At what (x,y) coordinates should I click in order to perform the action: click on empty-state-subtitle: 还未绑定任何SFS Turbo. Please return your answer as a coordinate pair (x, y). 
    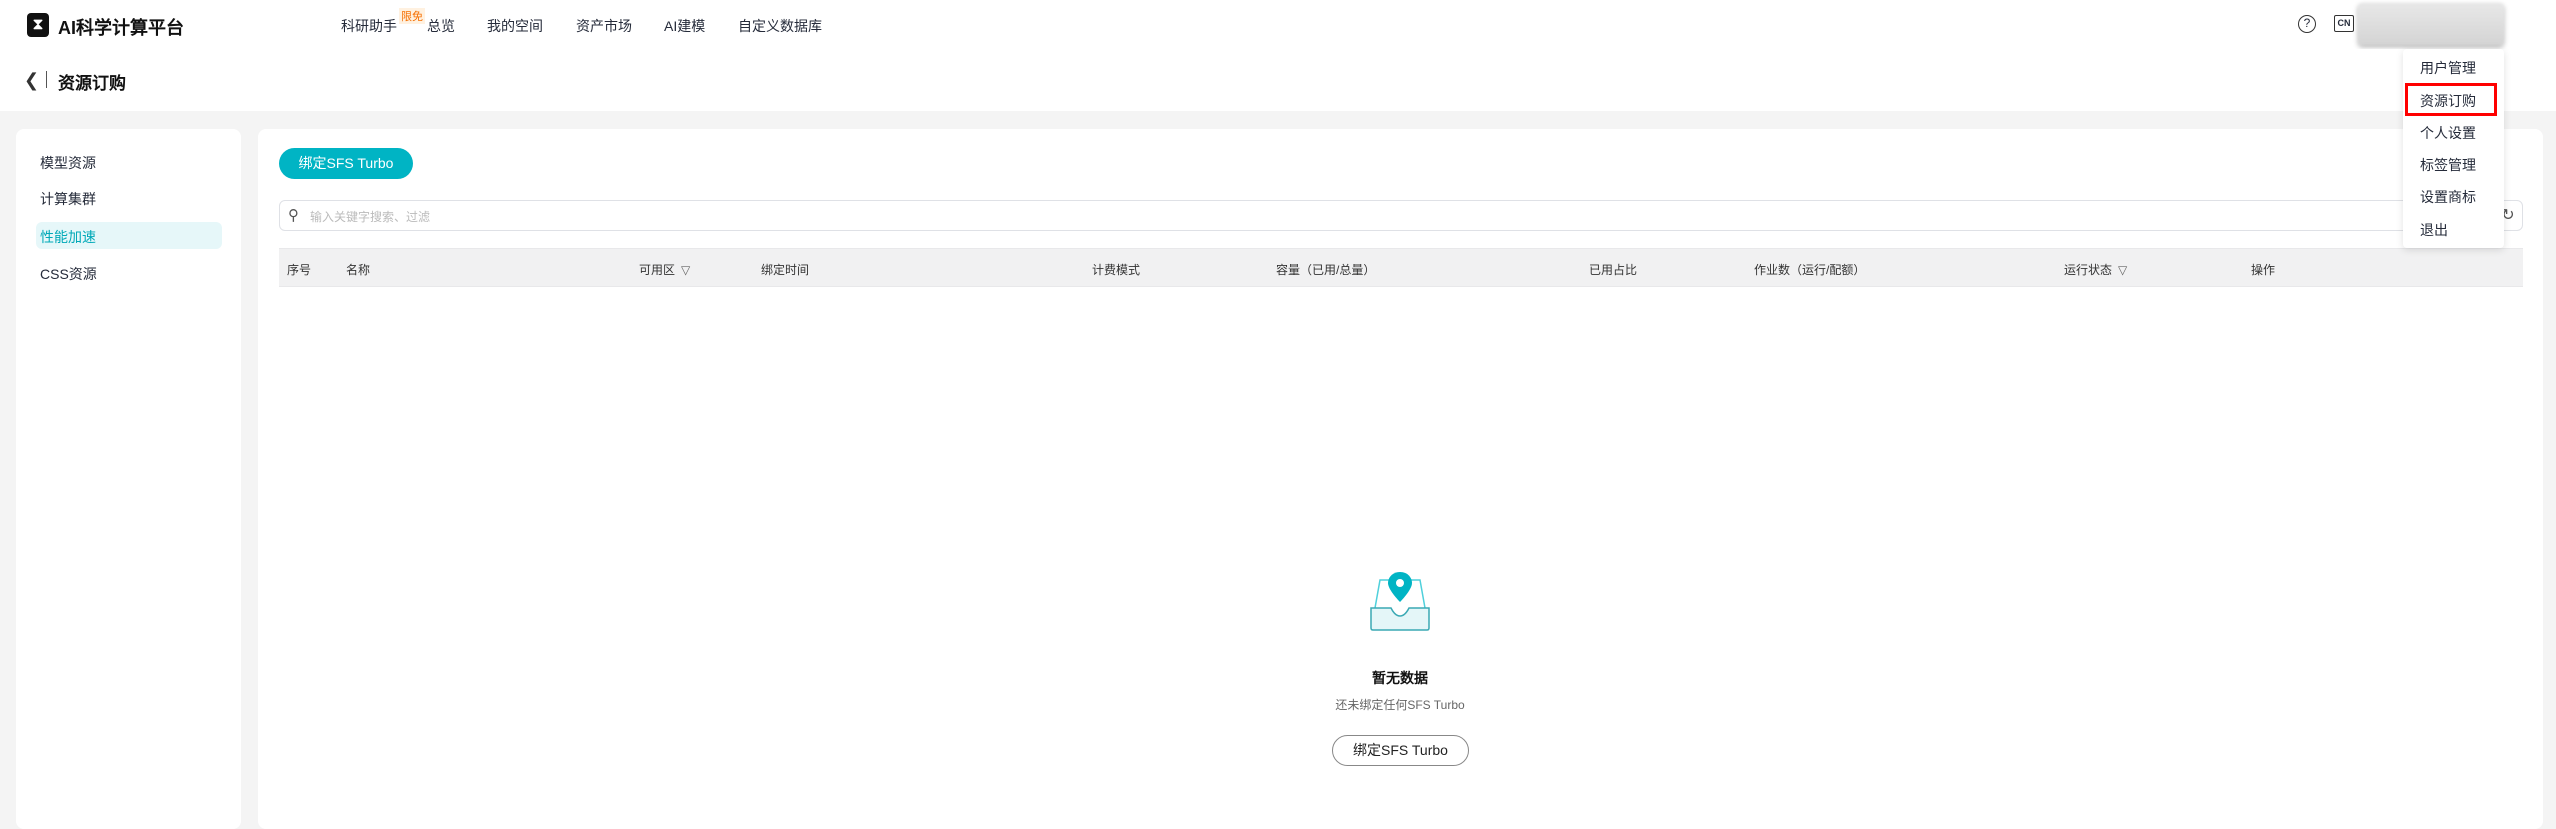
    Looking at the image, I should click on (1400, 705).